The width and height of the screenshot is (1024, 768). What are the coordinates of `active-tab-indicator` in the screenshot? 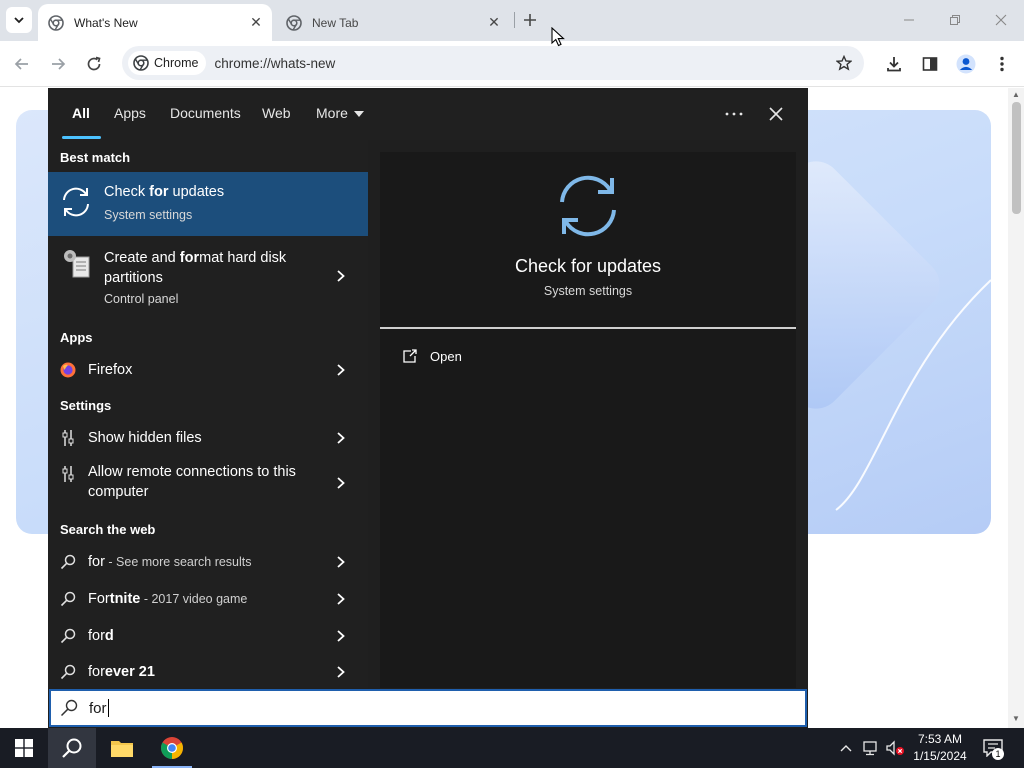 It's located at (81, 137).